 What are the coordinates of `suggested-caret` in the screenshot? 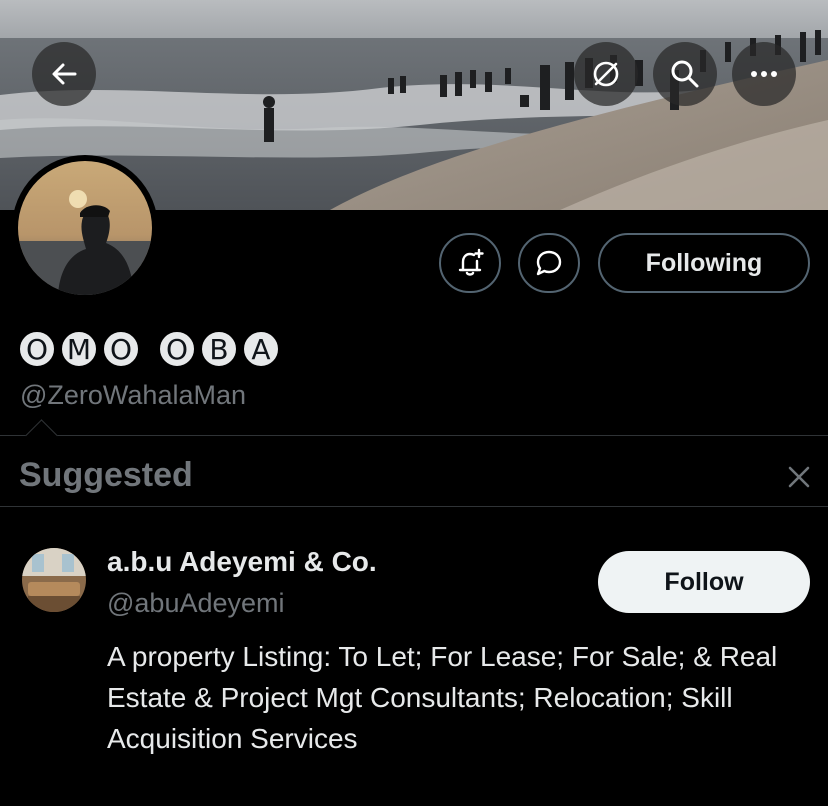 It's located at (41, 435).